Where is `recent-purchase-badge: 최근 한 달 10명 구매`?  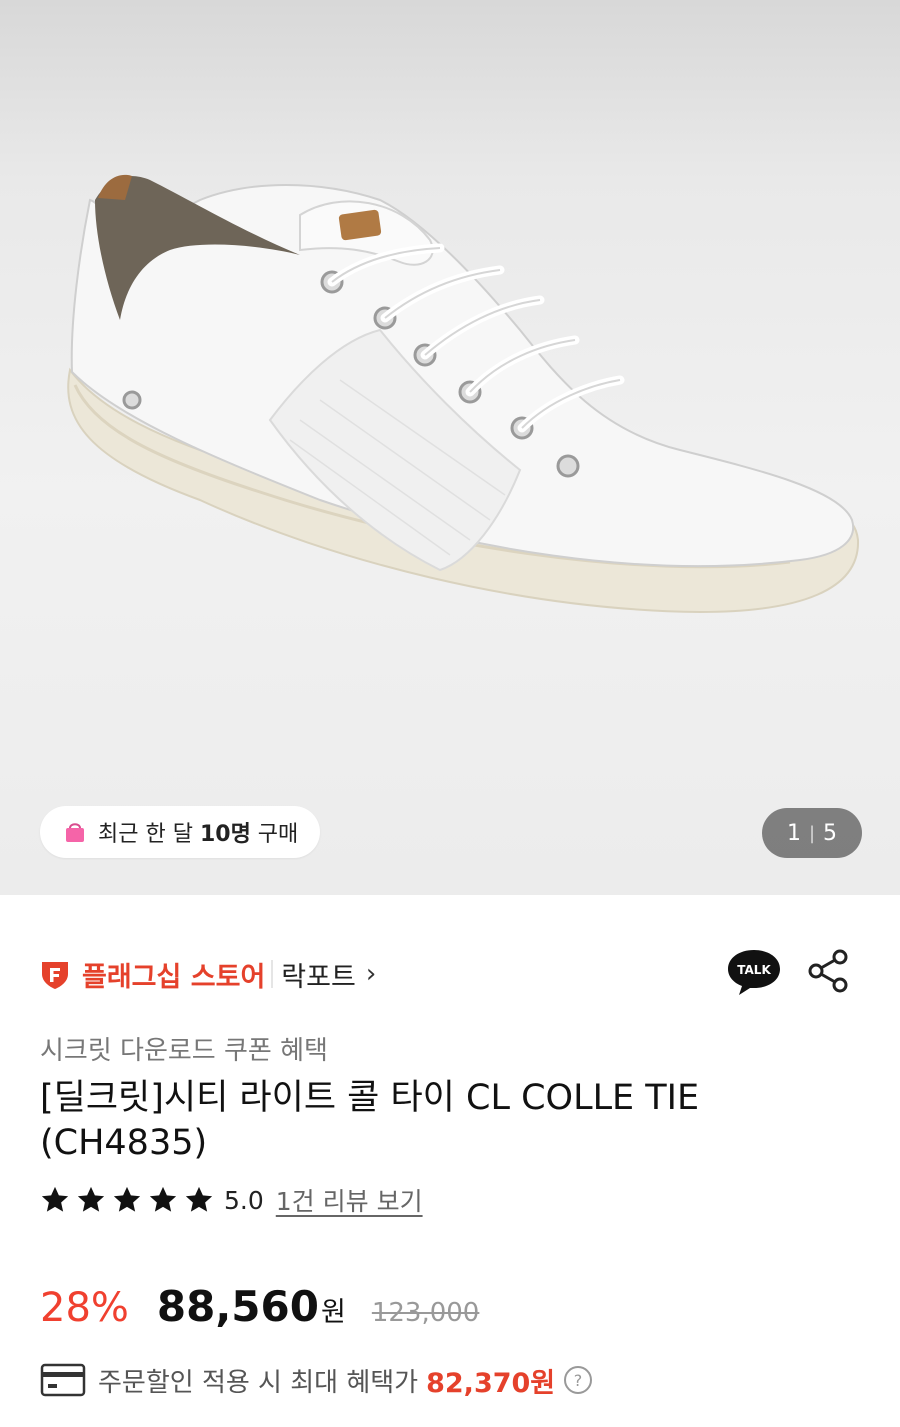 recent-purchase-badge: 최근 한 달 10명 구매 is located at coordinates (180, 832).